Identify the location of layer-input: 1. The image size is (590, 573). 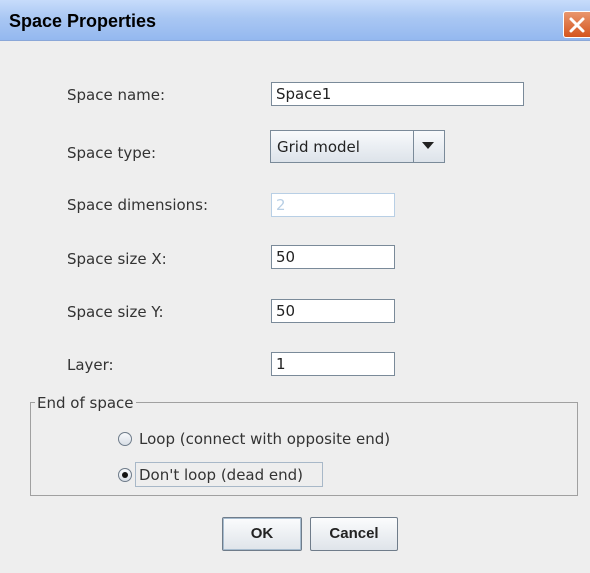
(333, 364).